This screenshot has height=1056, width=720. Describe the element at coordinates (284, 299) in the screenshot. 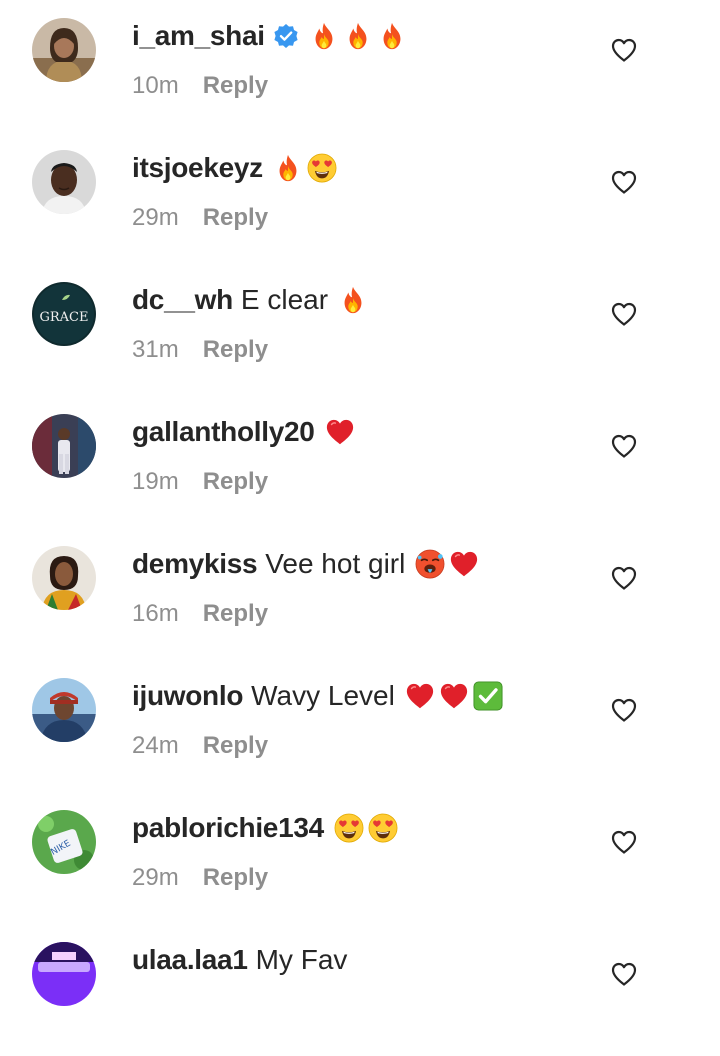

I see `comment-text: E clear` at that location.